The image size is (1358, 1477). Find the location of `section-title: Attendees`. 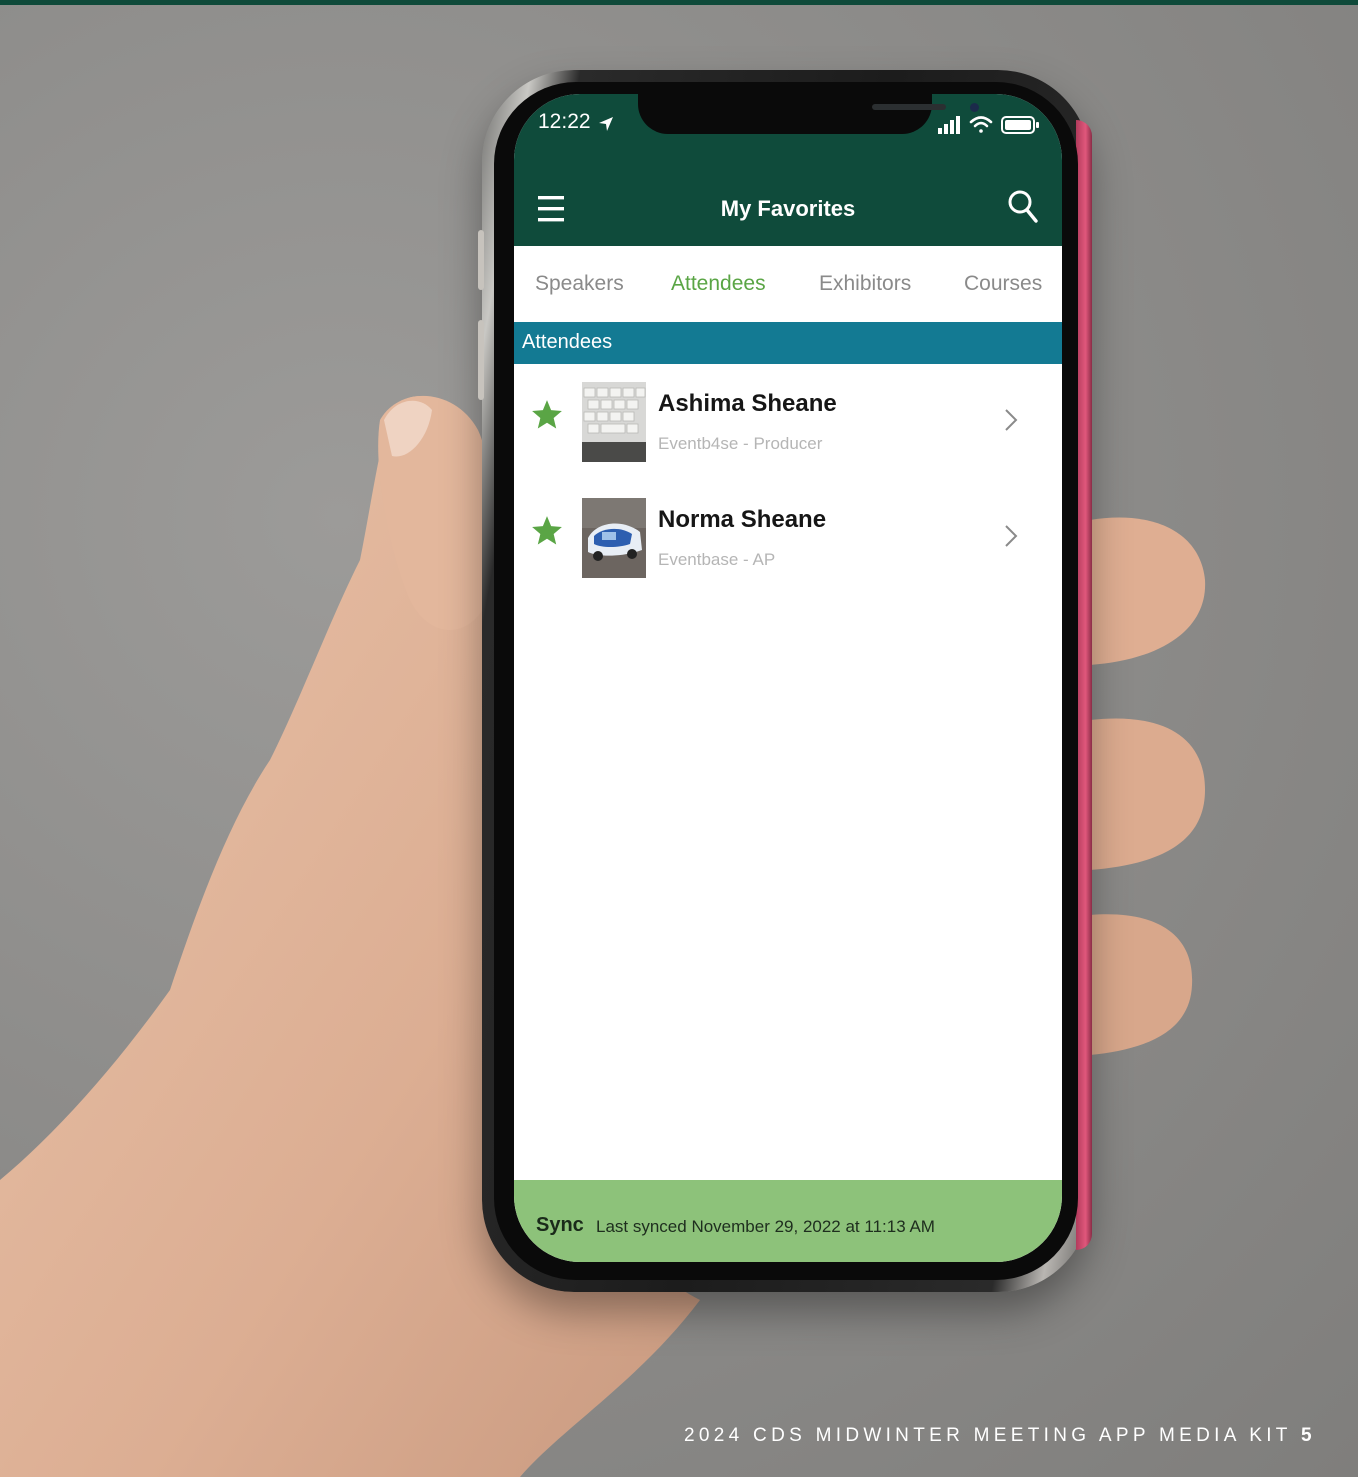

section-title: Attendees is located at coordinates (567, 342).